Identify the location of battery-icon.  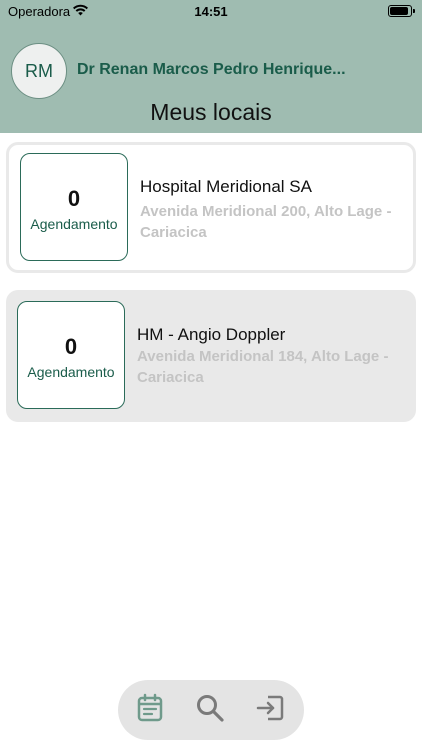
(401, 11).